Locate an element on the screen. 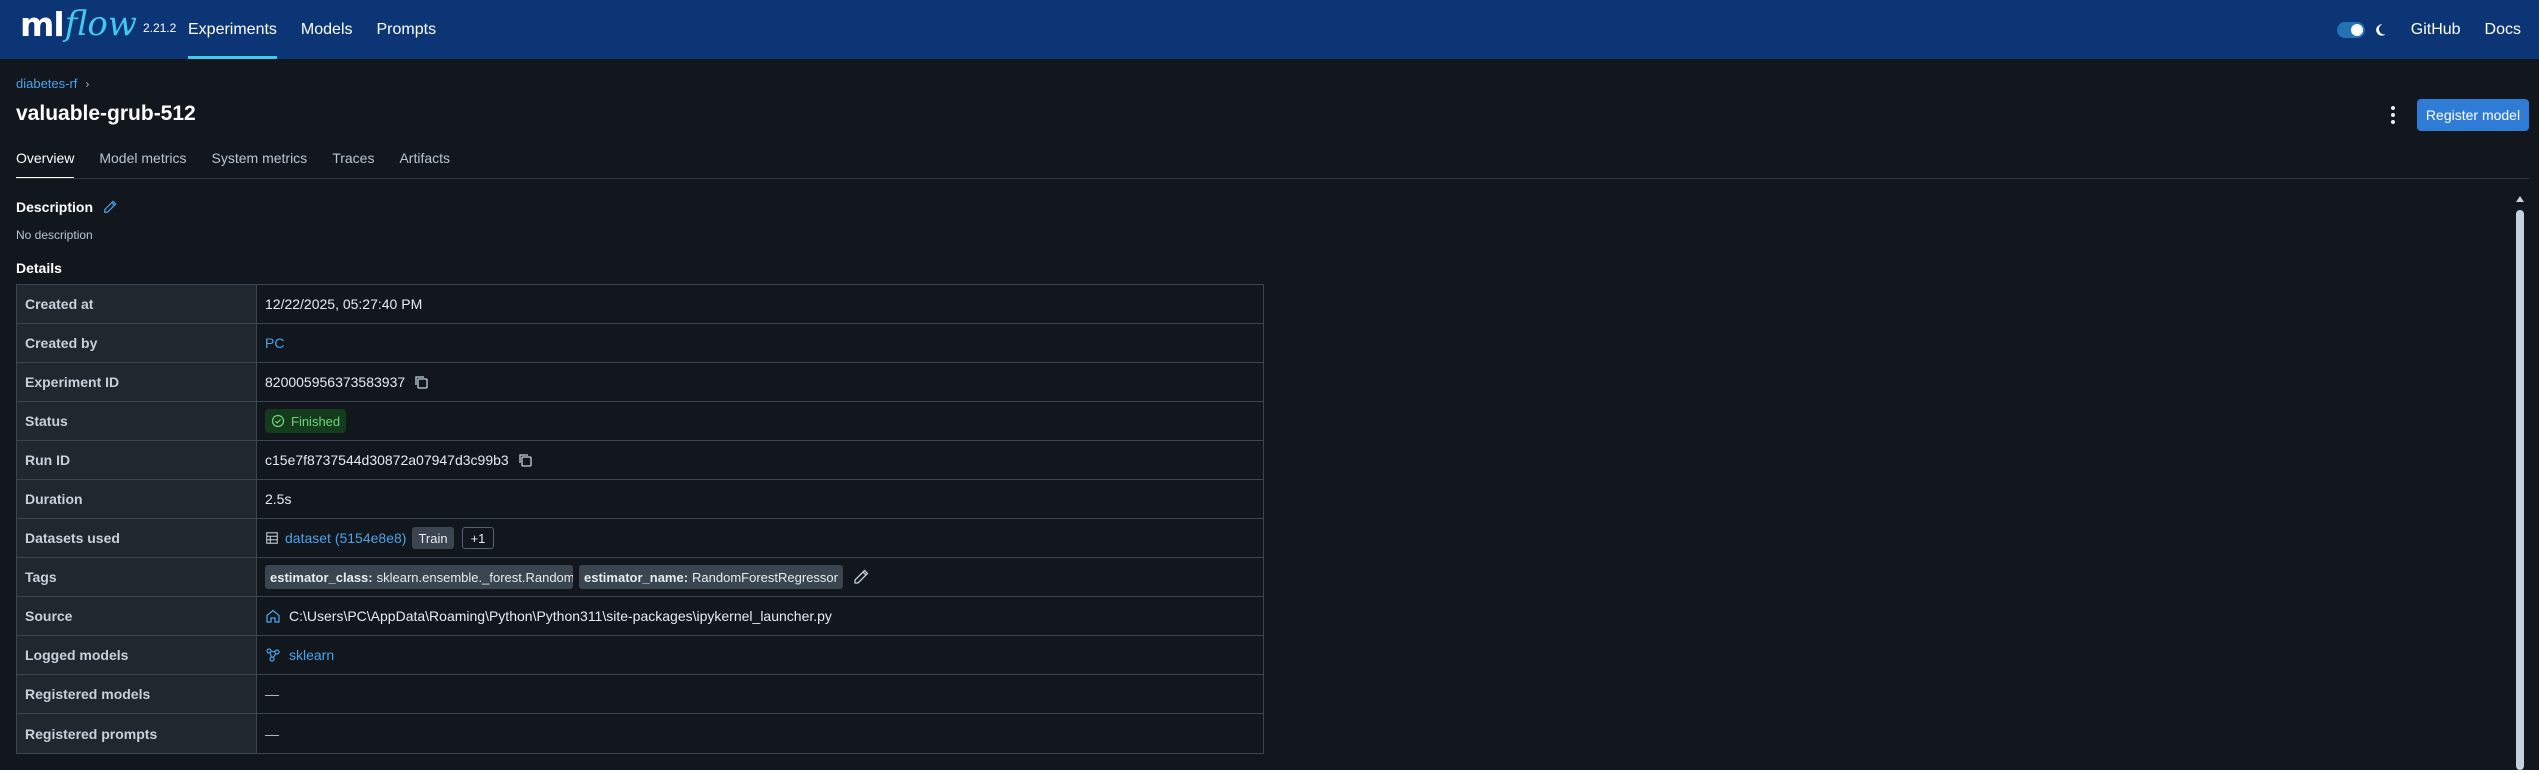  duration-key: Duration is located at coordinates (137, 499).